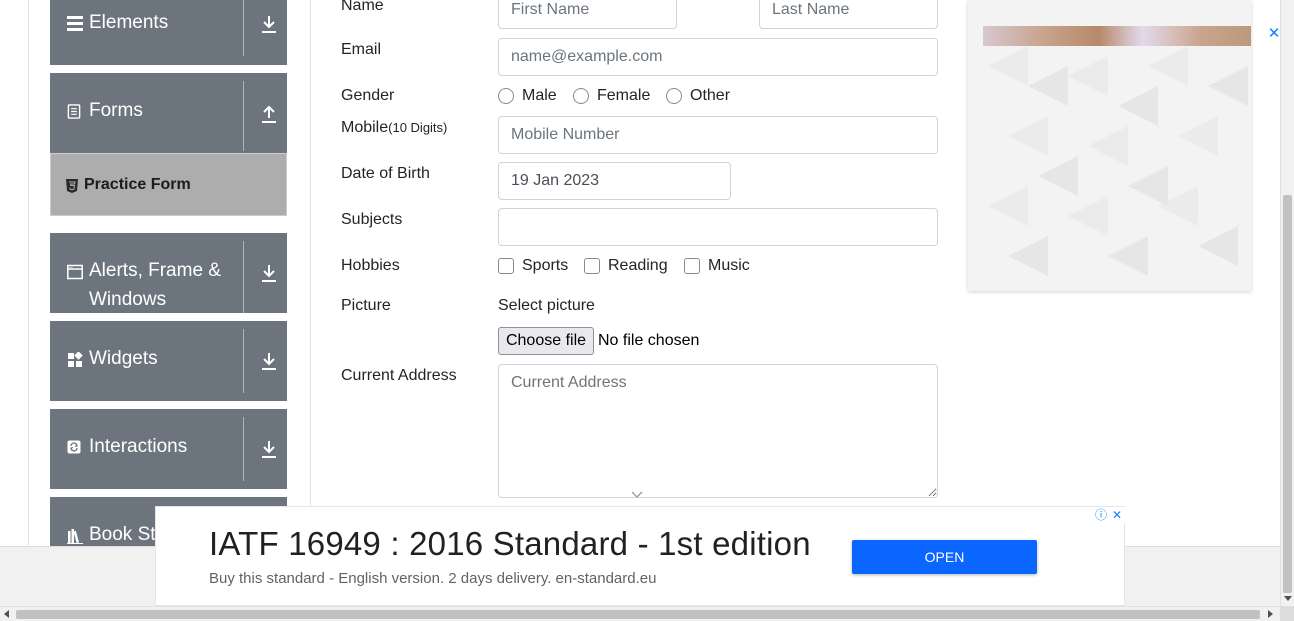  I want to click on vertical-scrollbar, so click(1287, 303).